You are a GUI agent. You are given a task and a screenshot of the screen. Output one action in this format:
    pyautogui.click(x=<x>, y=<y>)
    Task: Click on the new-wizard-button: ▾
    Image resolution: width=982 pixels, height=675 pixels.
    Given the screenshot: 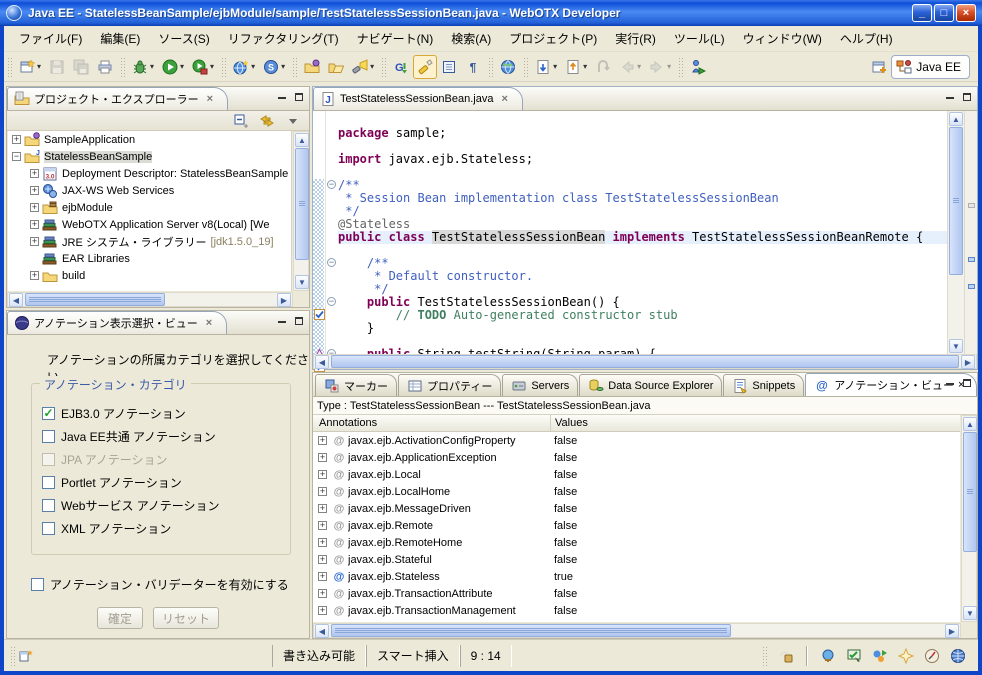 What is the action you would take?
    pyautogui.click(x=30, y=67)
    